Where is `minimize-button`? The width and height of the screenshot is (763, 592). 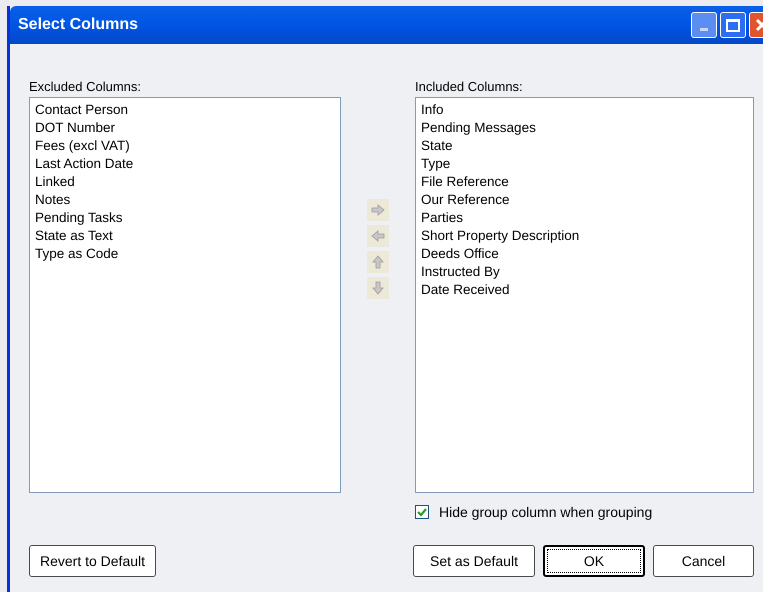 minimize-button is located at coordinates (704, 25).